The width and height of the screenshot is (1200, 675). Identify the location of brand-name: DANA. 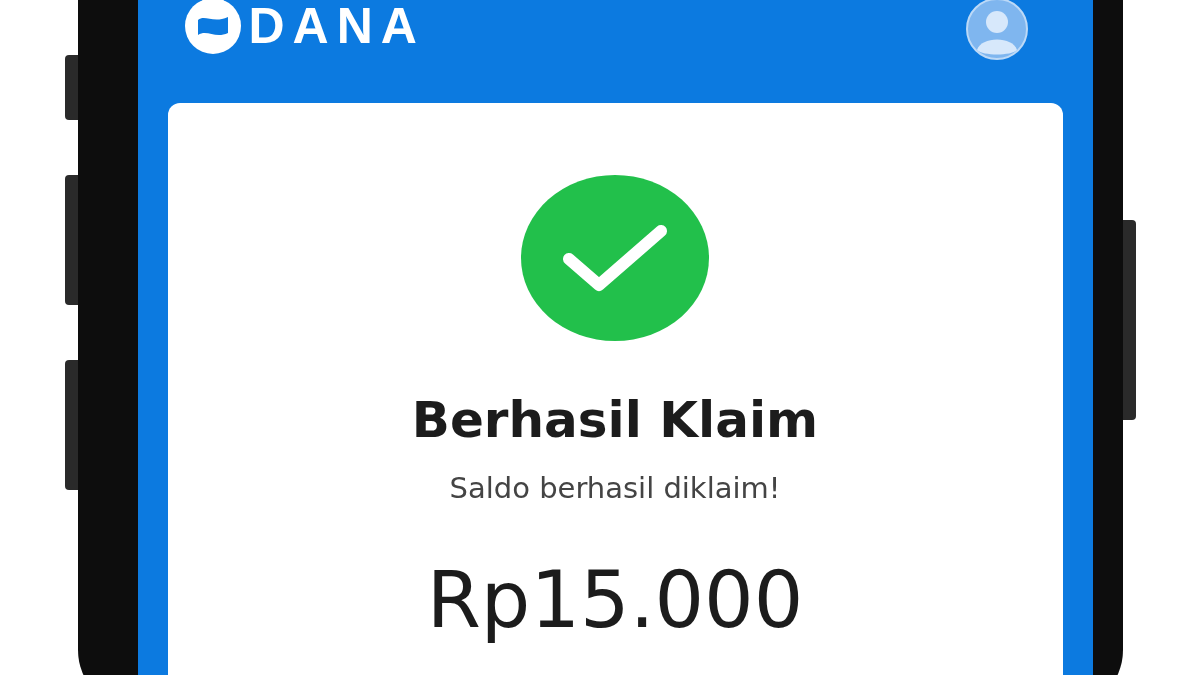
(336, 27).